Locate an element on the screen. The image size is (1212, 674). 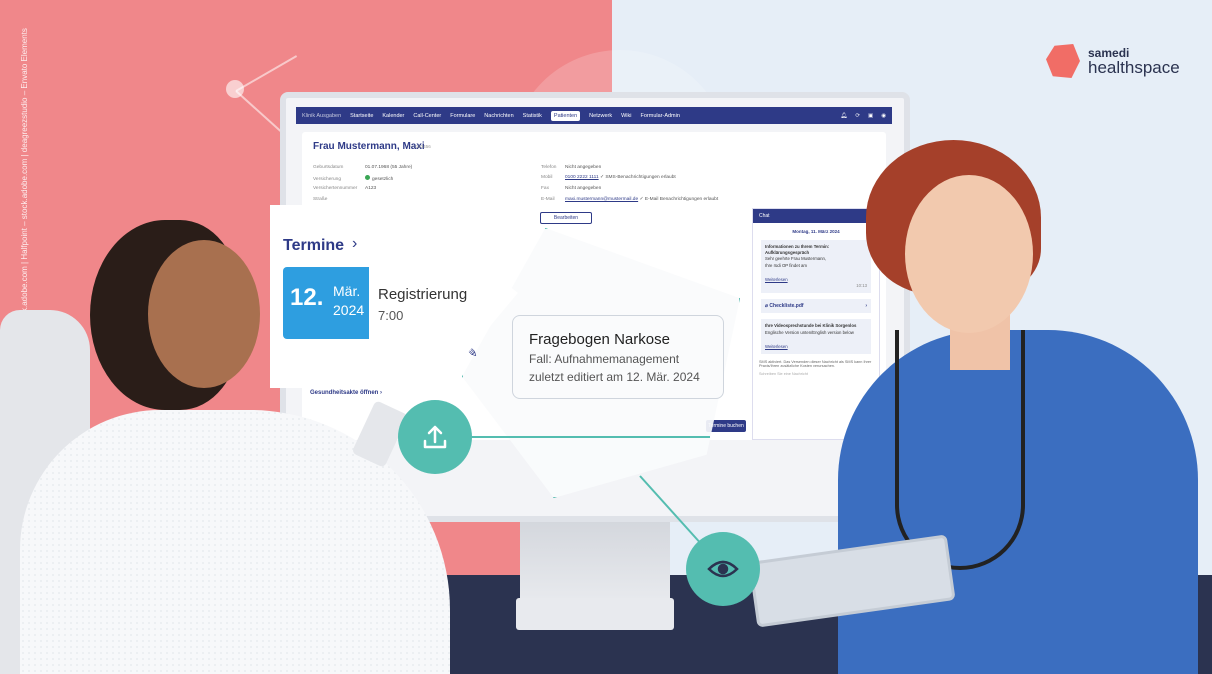
edit-button: Bearbeiten is located at coordinates (566, 218).